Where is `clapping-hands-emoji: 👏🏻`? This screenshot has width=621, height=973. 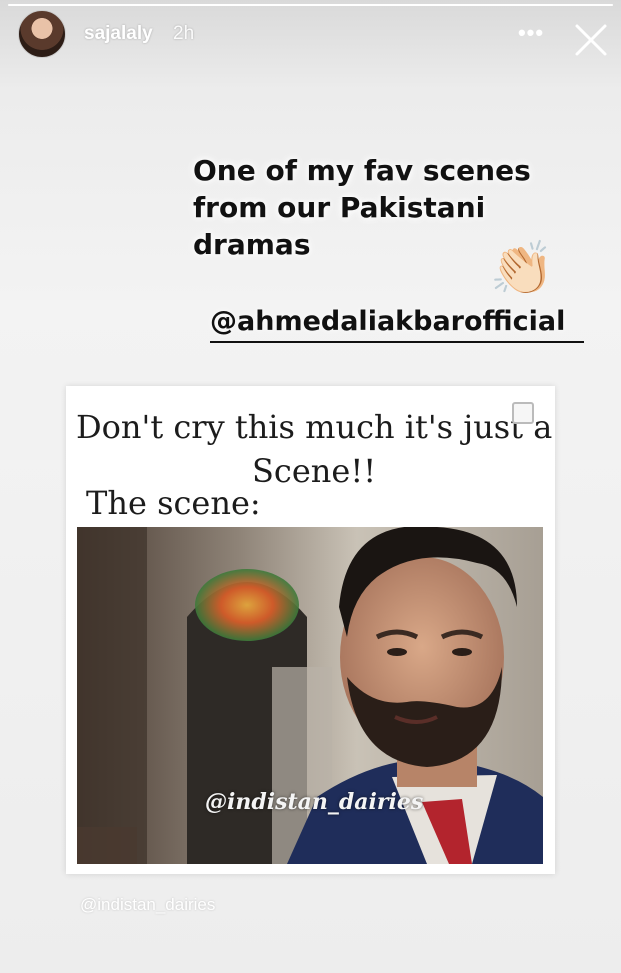
clapping-hands-emoji: 👏🏻 is located at coordinates (522, 269).